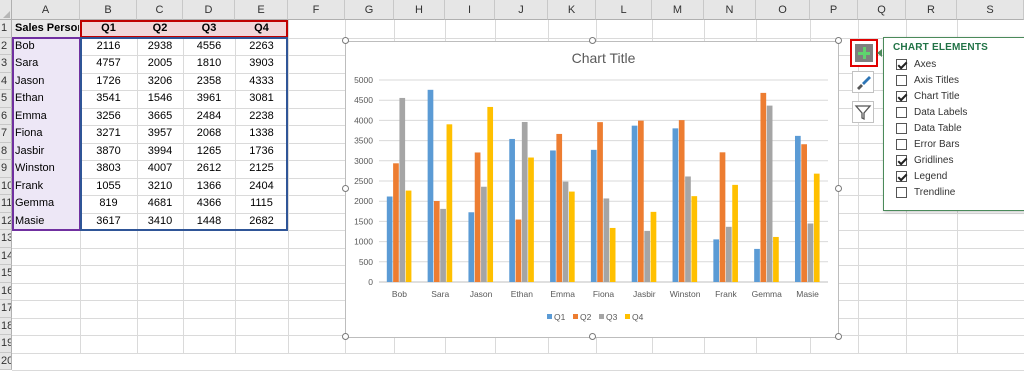 The height and width of the screenshot is (371, 1024). Describe the element at coordinates (261, 99) in the screenshot. I see `cell-value: 3081` at that location.